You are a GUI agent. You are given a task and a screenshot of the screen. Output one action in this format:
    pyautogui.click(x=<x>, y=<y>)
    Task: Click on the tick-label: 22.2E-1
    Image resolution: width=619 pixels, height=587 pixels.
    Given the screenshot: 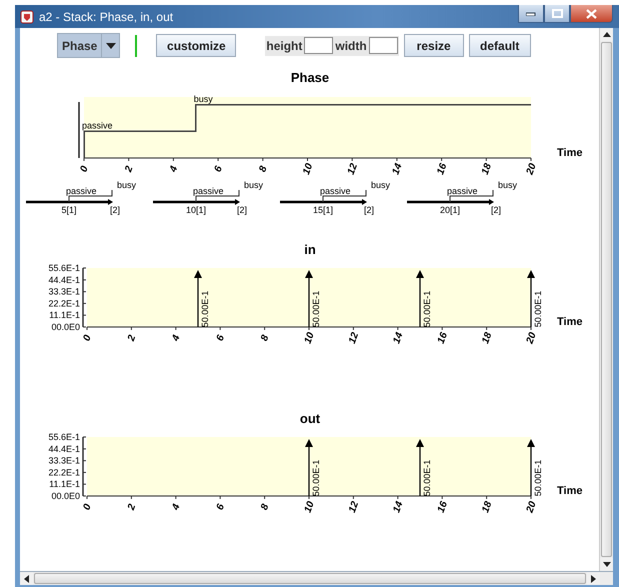 What is the action you would take?
    pyautogui.click(x=64, y=472)
    